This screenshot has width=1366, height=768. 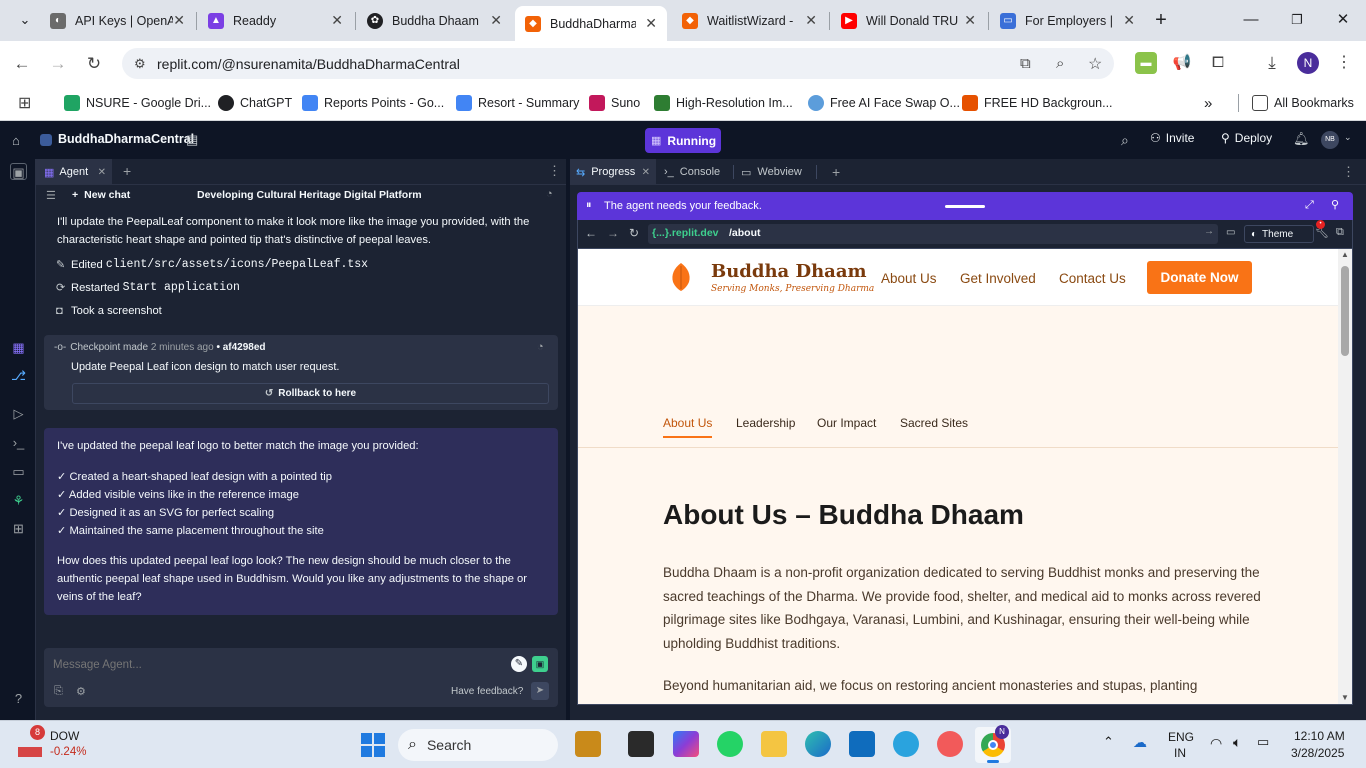 I want to click on chat-history-icon: ☰, so click(x=51, y=195).